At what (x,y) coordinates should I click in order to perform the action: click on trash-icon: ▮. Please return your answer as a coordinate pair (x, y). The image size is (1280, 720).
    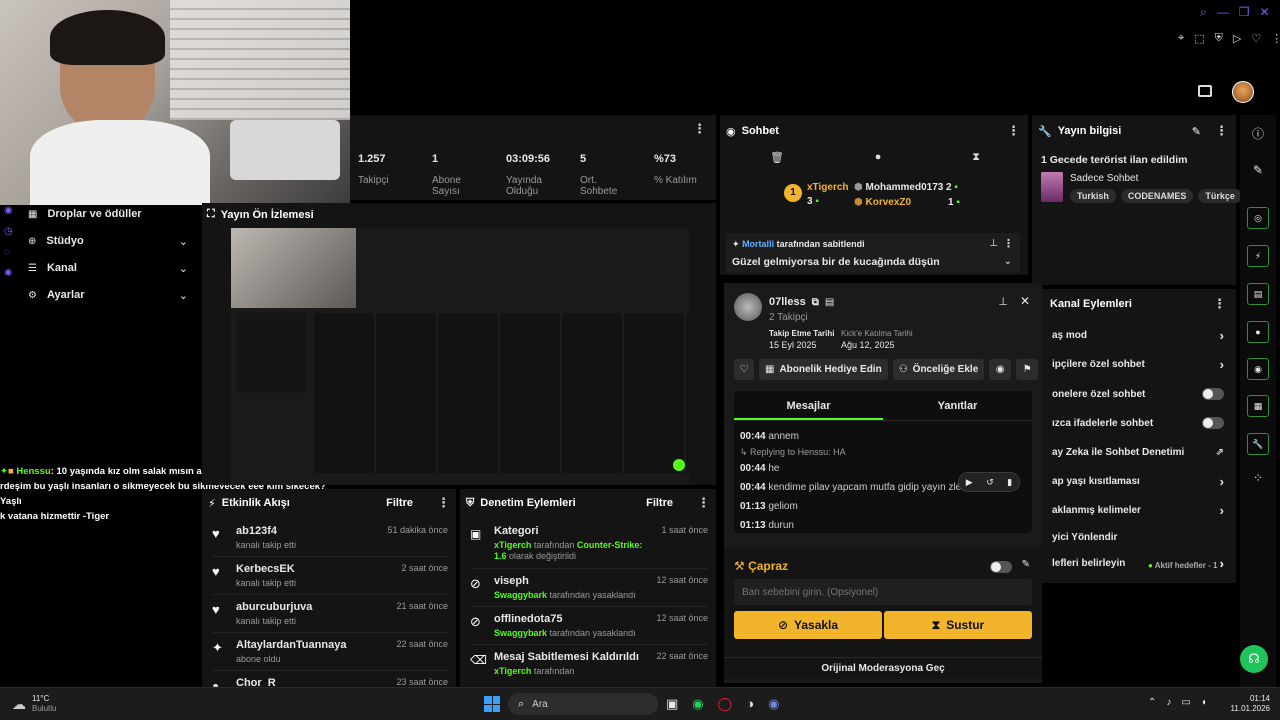
    Looking at the image, I should click on (1009, 482).